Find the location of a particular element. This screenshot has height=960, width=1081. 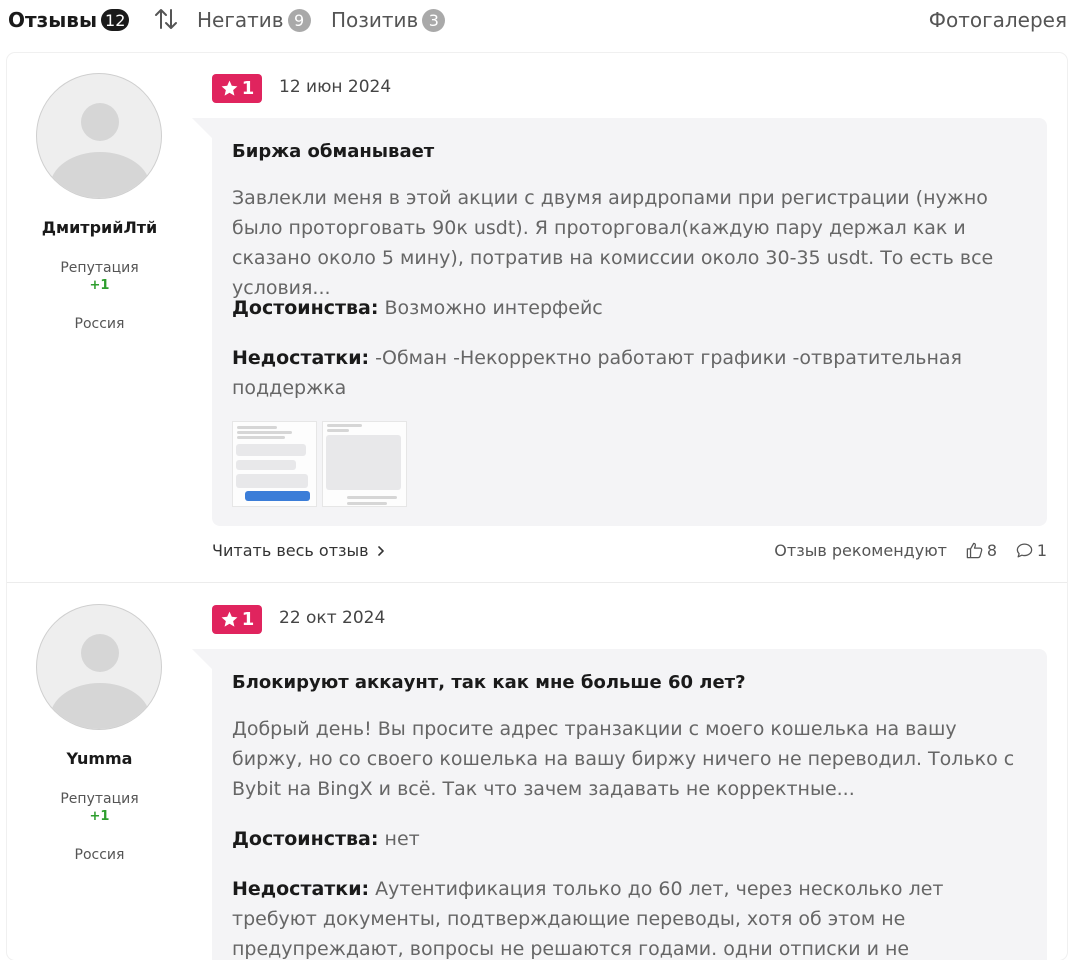

review-date: 22 окт 2024 is located at coordinates (332, 618).